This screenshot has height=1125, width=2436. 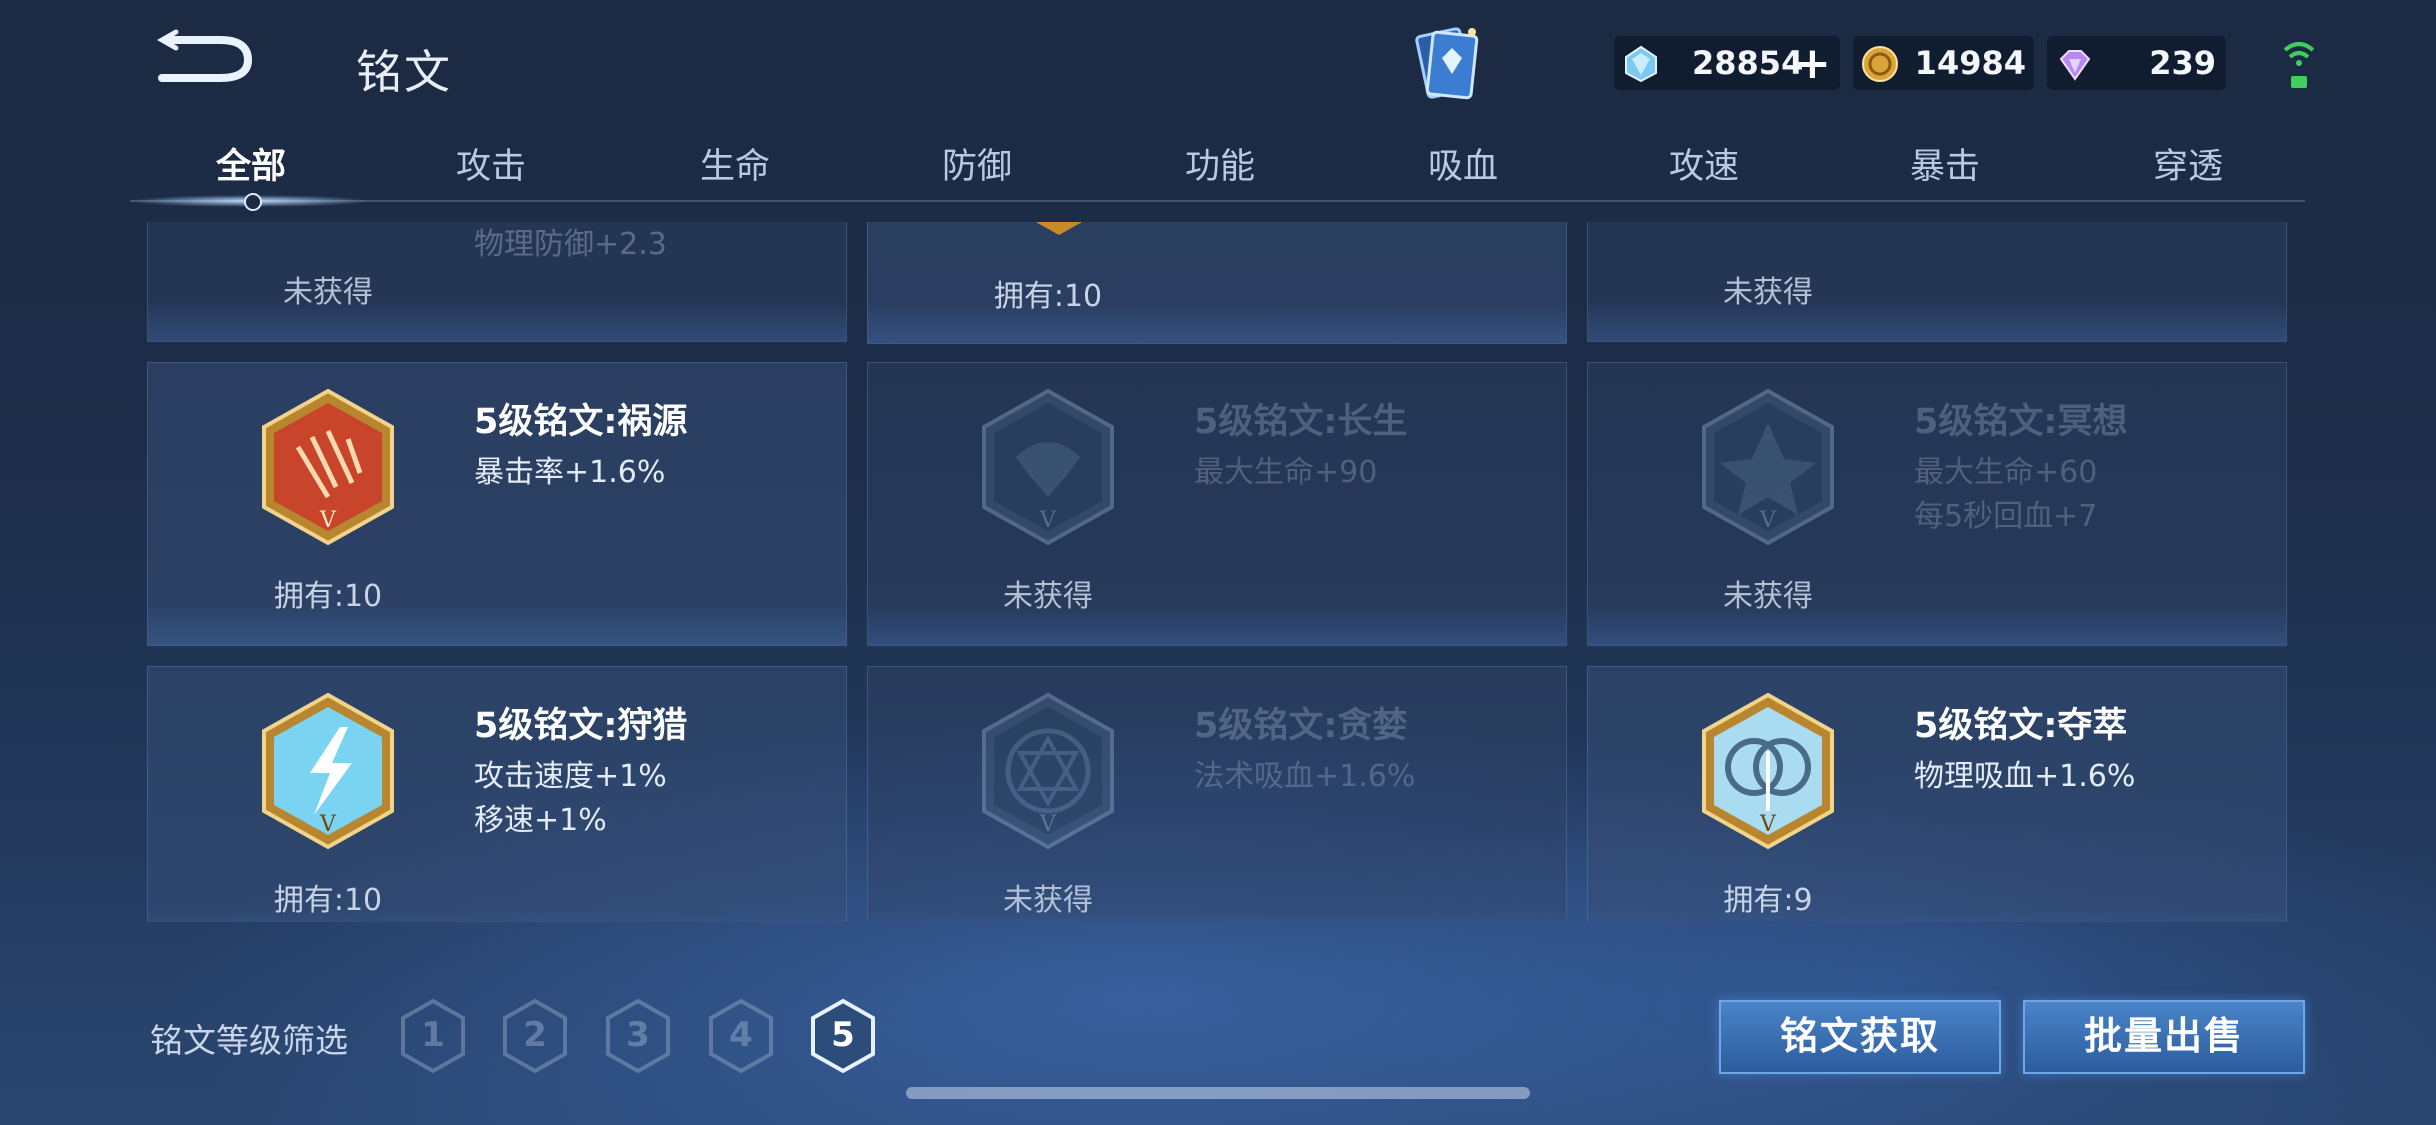 I want to click on inscription-card-tanlan: V 5级铭文:贪婪 法术吸血+1.6% 未获得, so click(x=1217, y=794).